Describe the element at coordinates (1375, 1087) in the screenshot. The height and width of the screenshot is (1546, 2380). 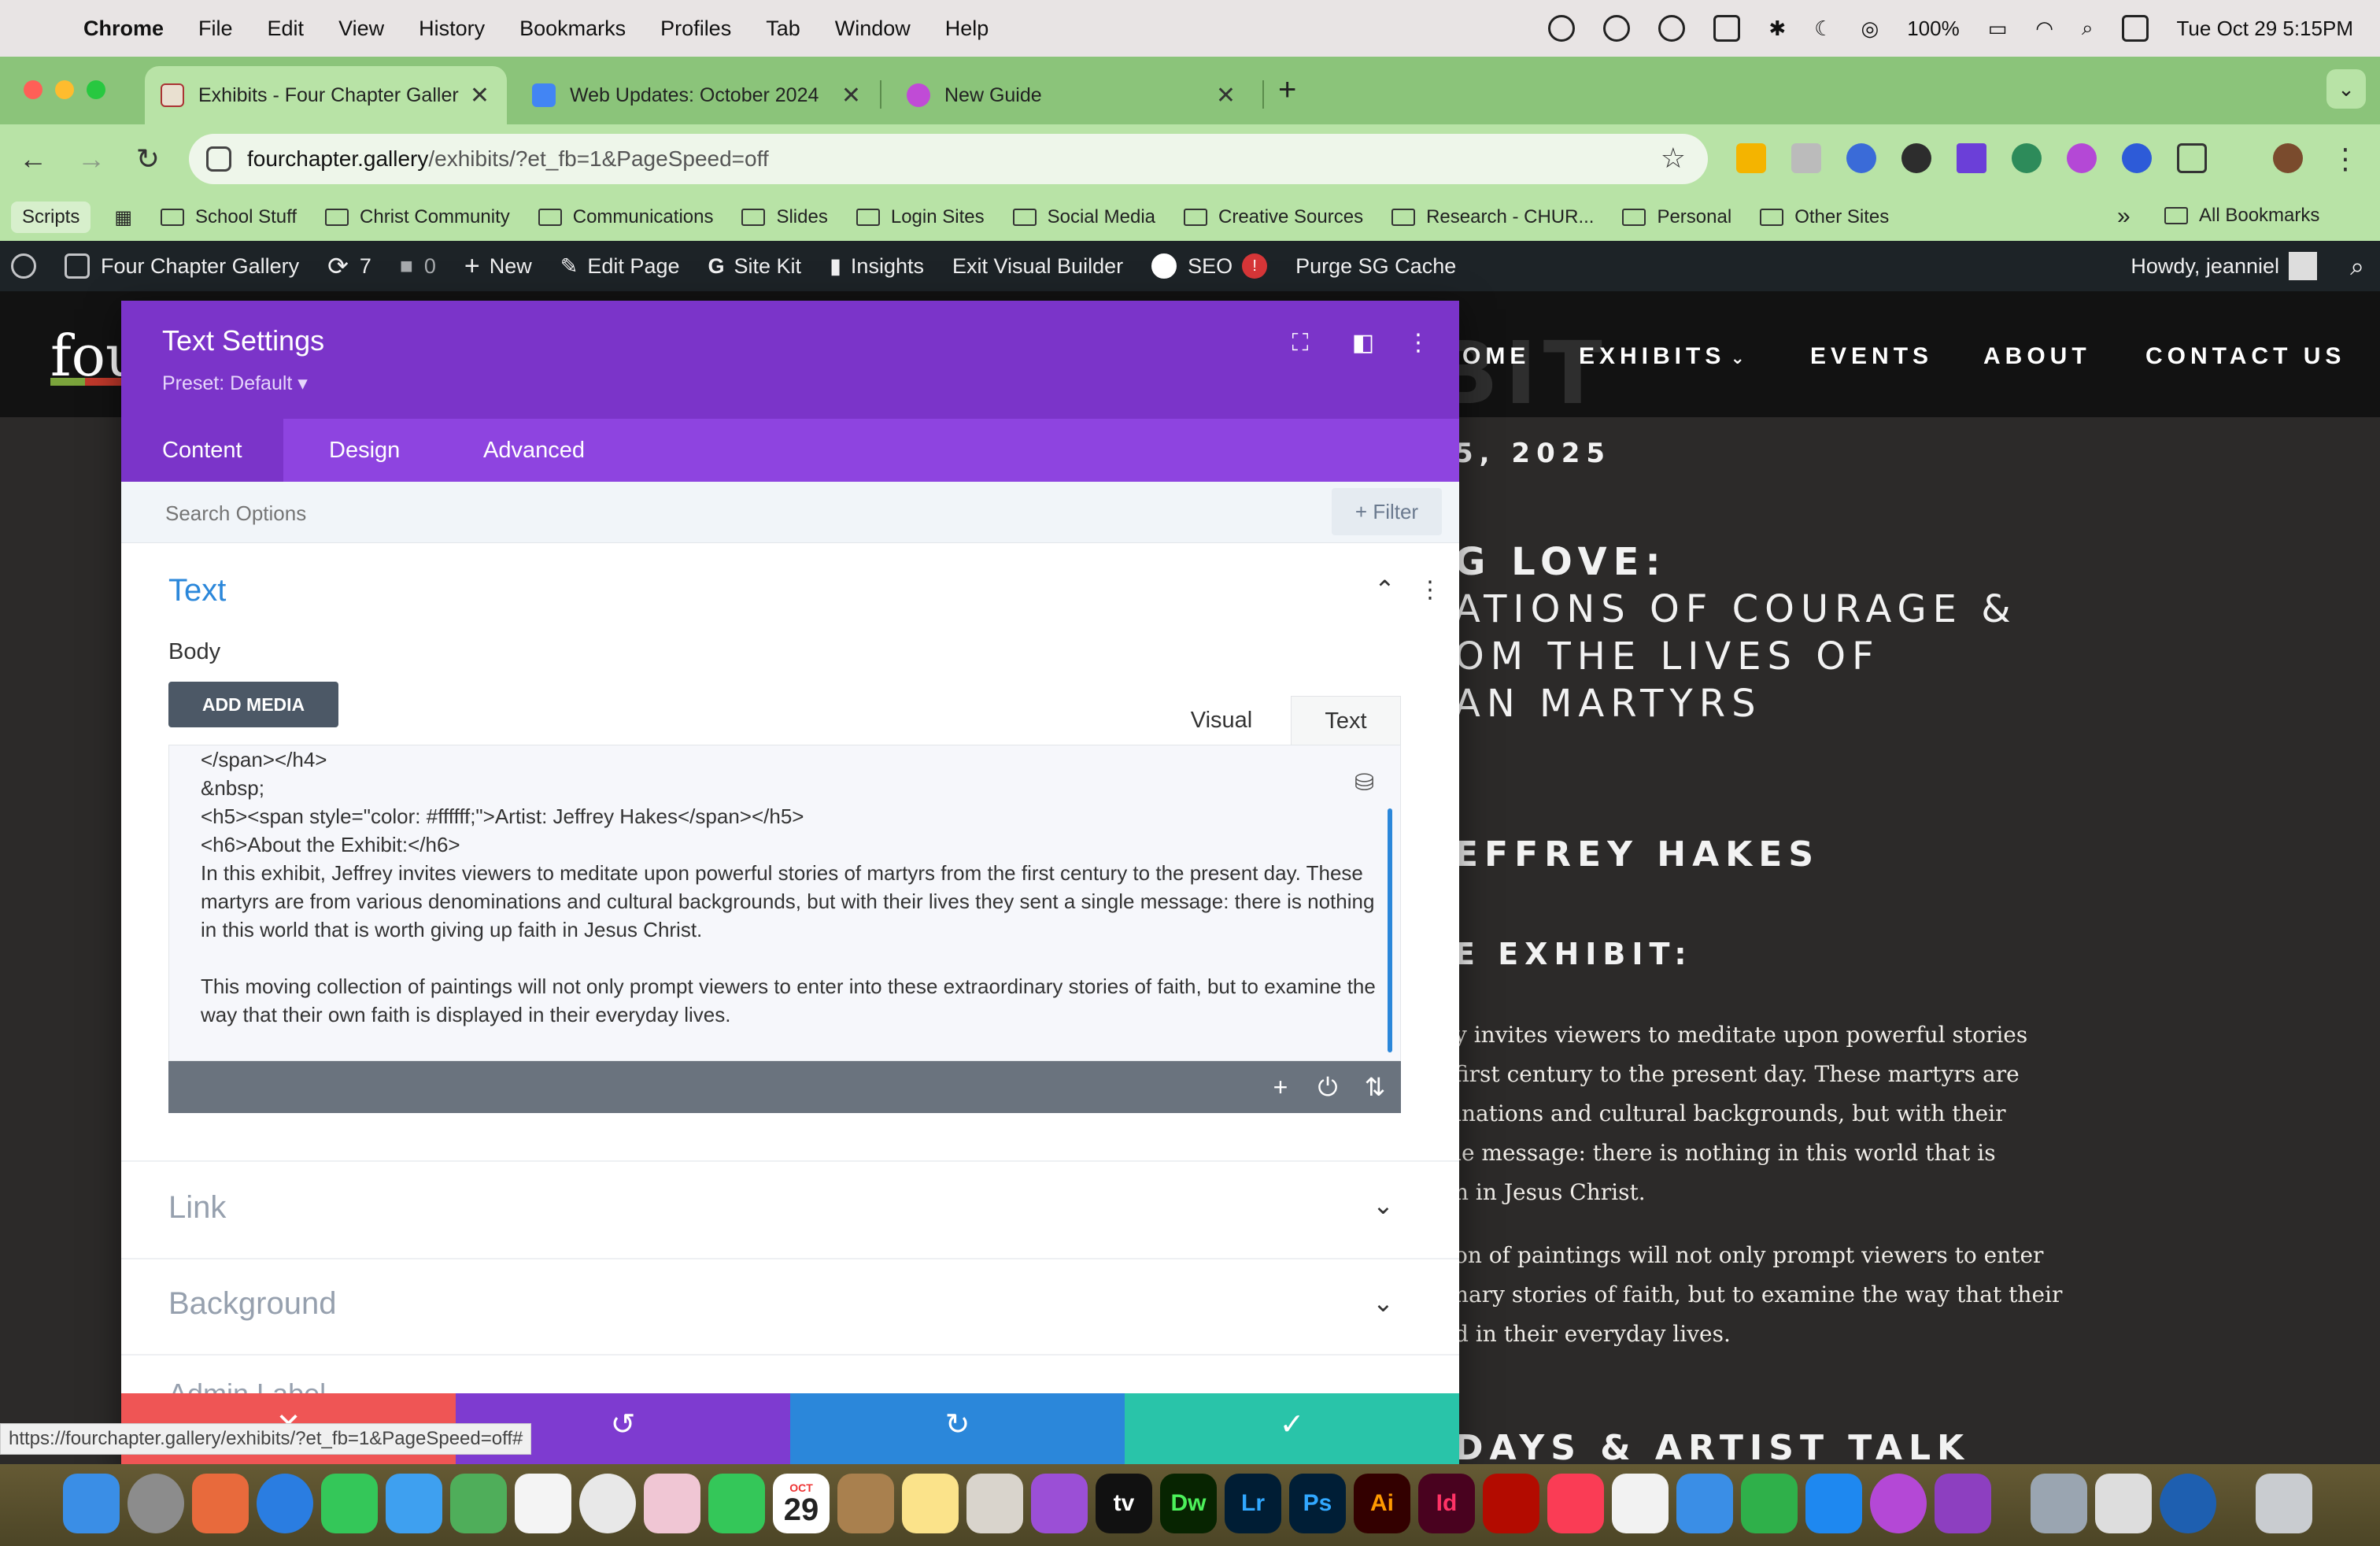
I see `sort-arrows-icon: ⇅` at that location.